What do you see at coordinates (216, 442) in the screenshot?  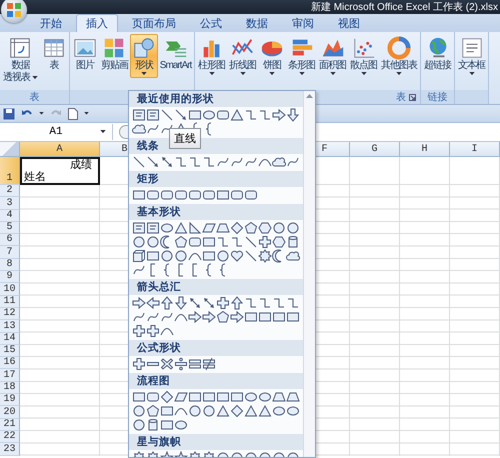 I see `section-header: 星与旗帜` at bounding box center [216, 442].